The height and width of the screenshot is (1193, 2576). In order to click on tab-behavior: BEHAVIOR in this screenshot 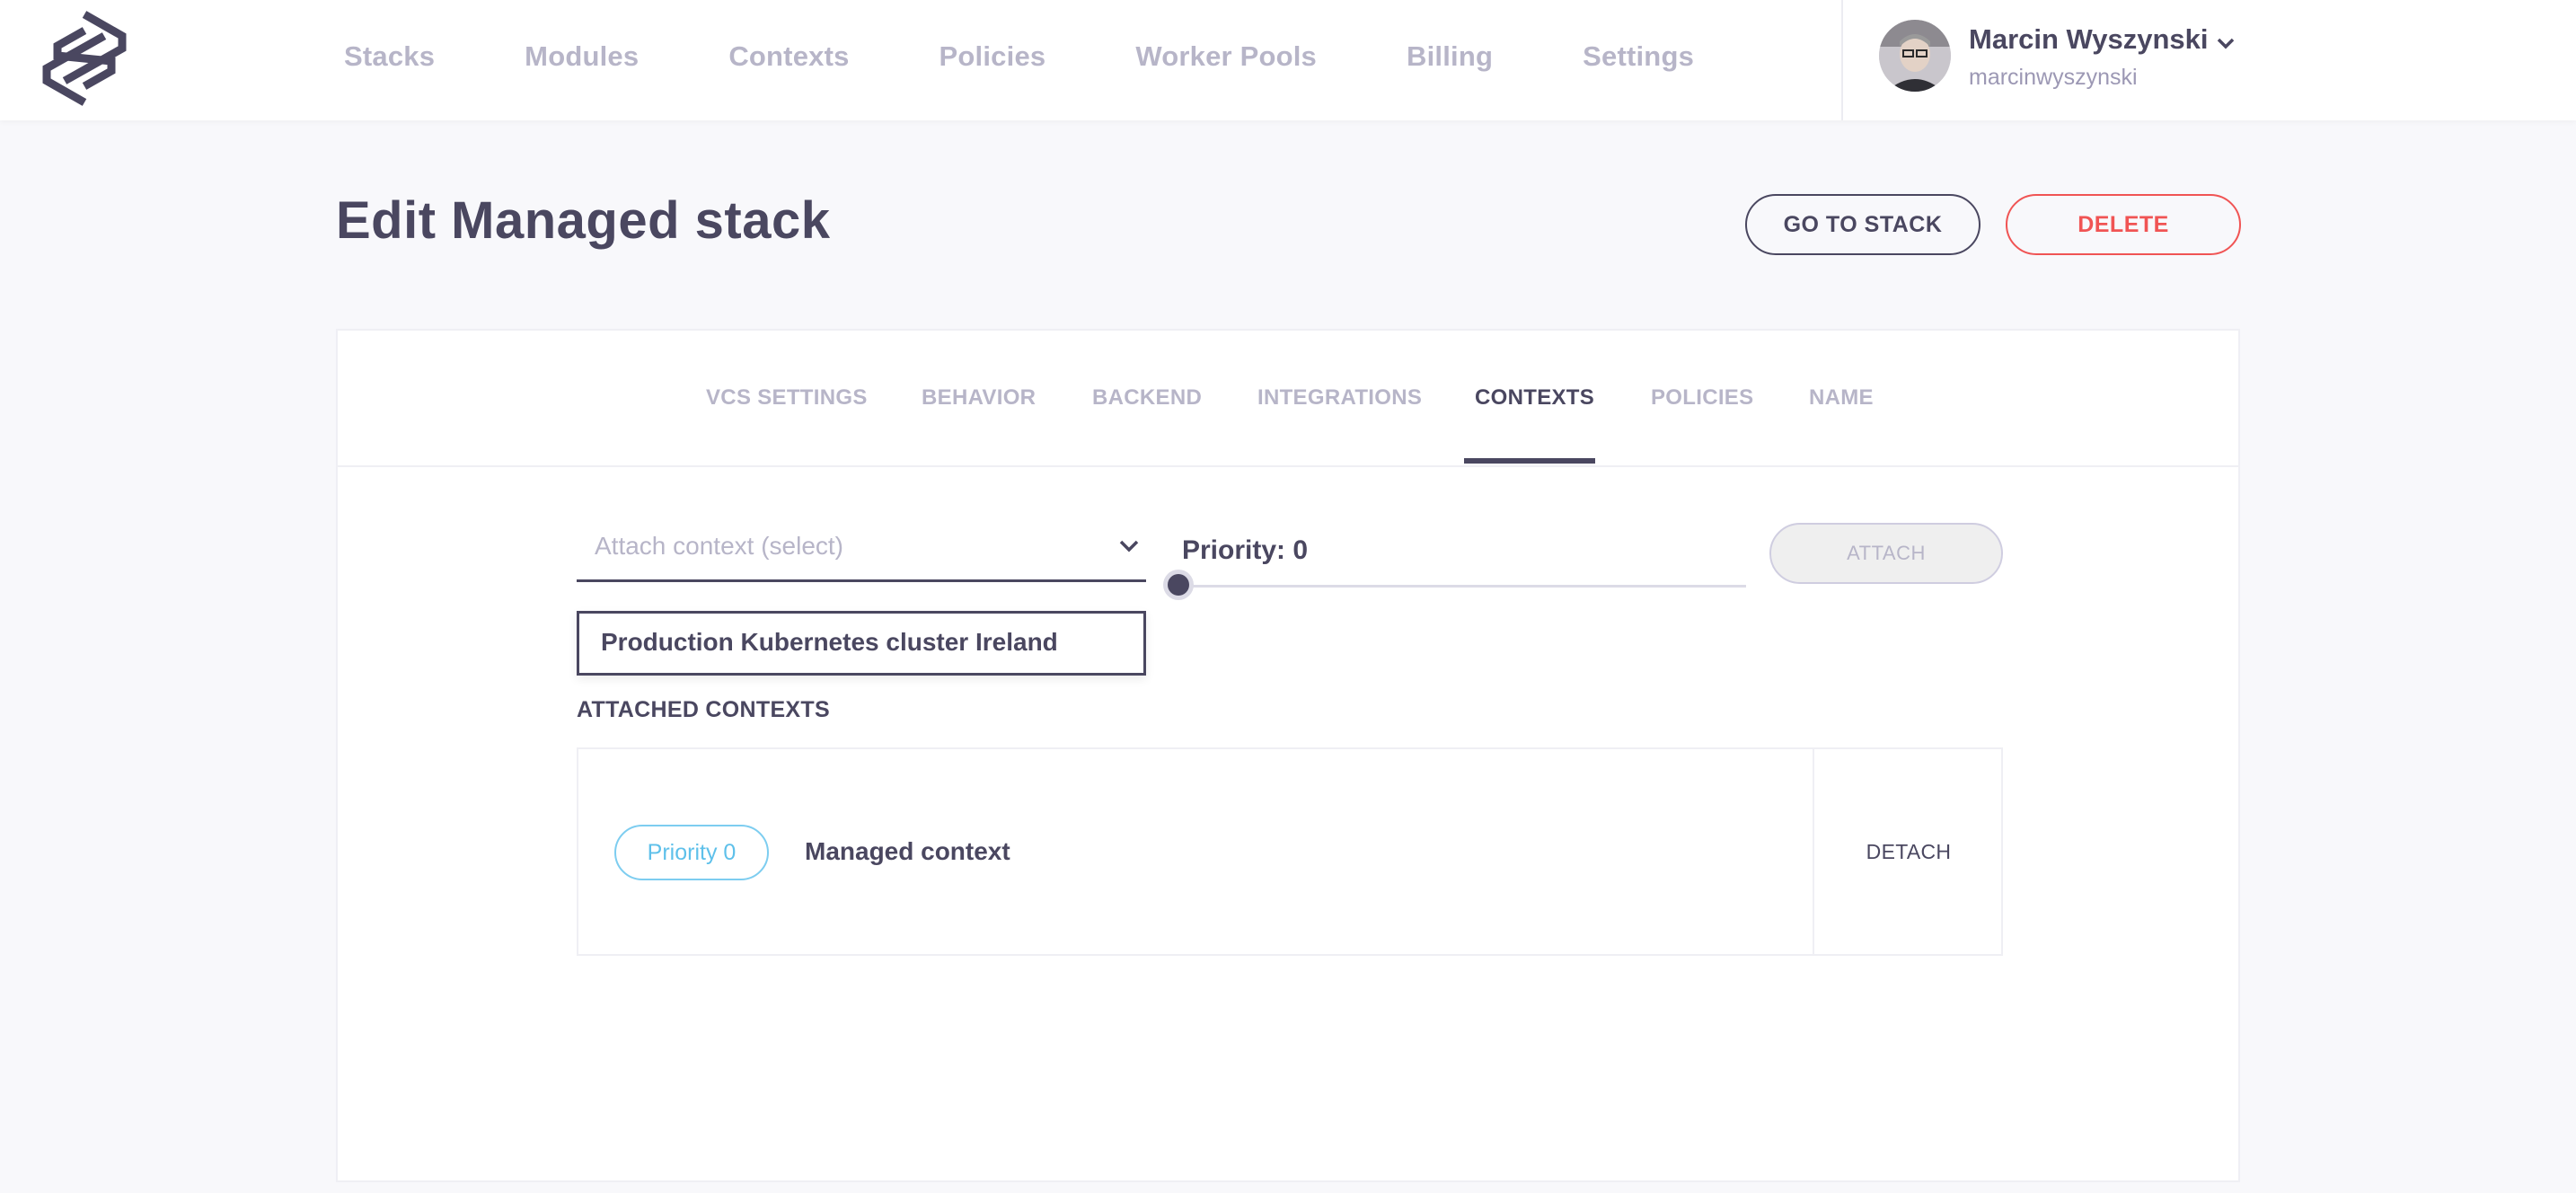, I will do `click(979, 398)`.